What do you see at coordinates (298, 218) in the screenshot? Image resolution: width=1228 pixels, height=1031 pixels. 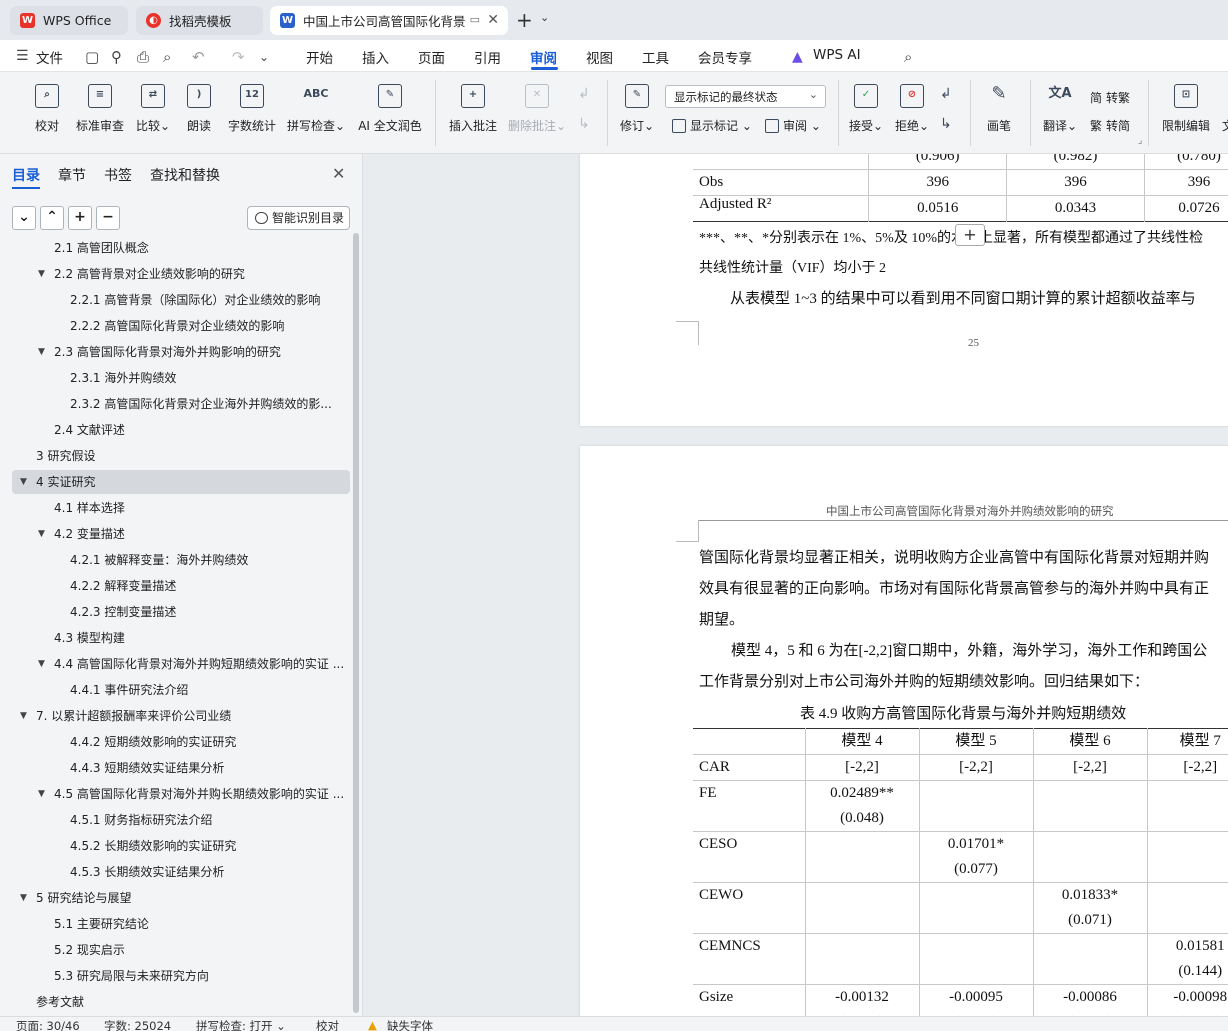 I see `smart-toc-button: 智能识别目录` at bounding box center [298, 218].